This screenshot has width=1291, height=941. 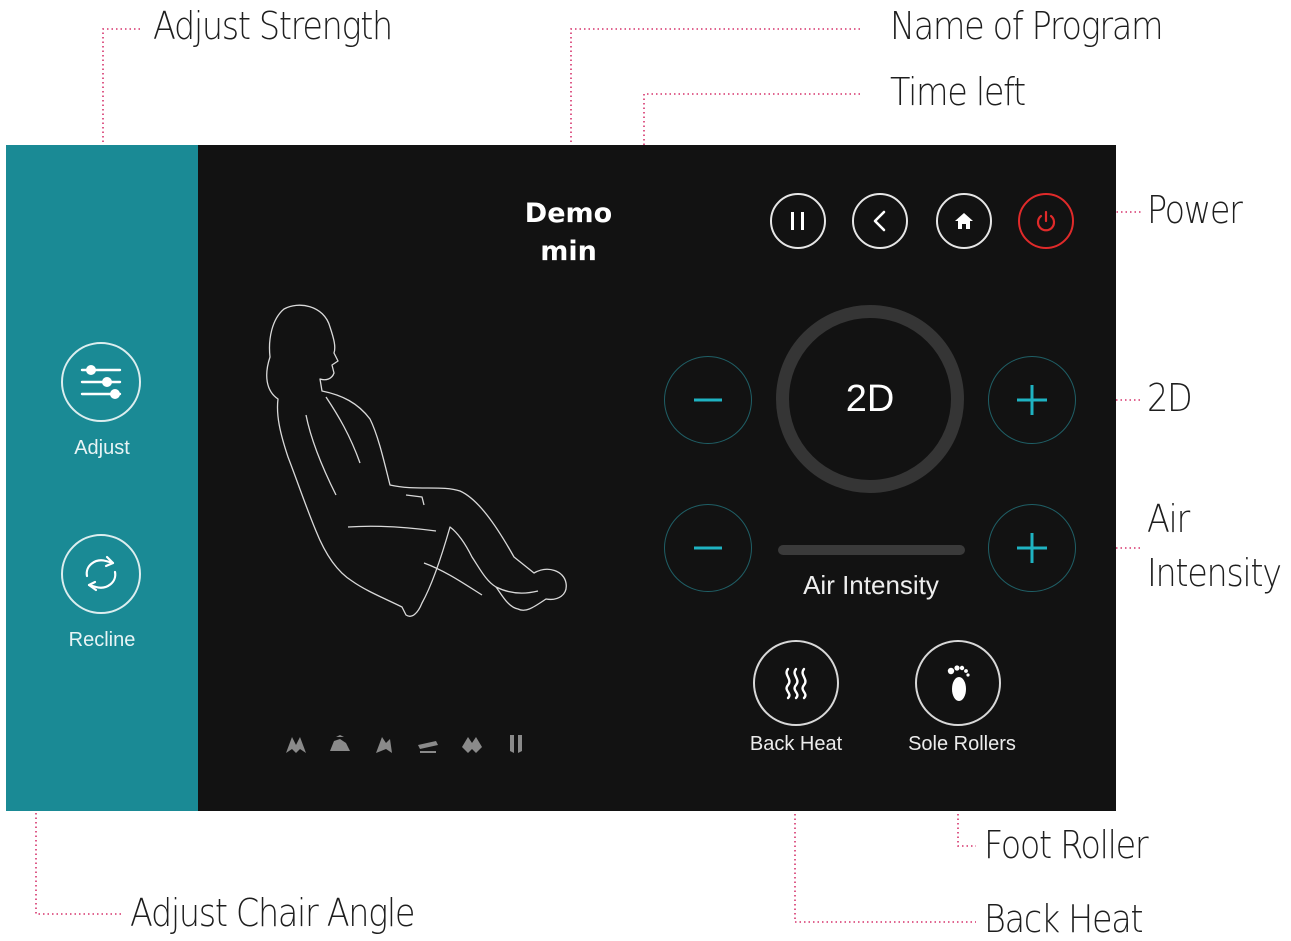 I want to click on massage-position-icons, so click(x=406, y=744).